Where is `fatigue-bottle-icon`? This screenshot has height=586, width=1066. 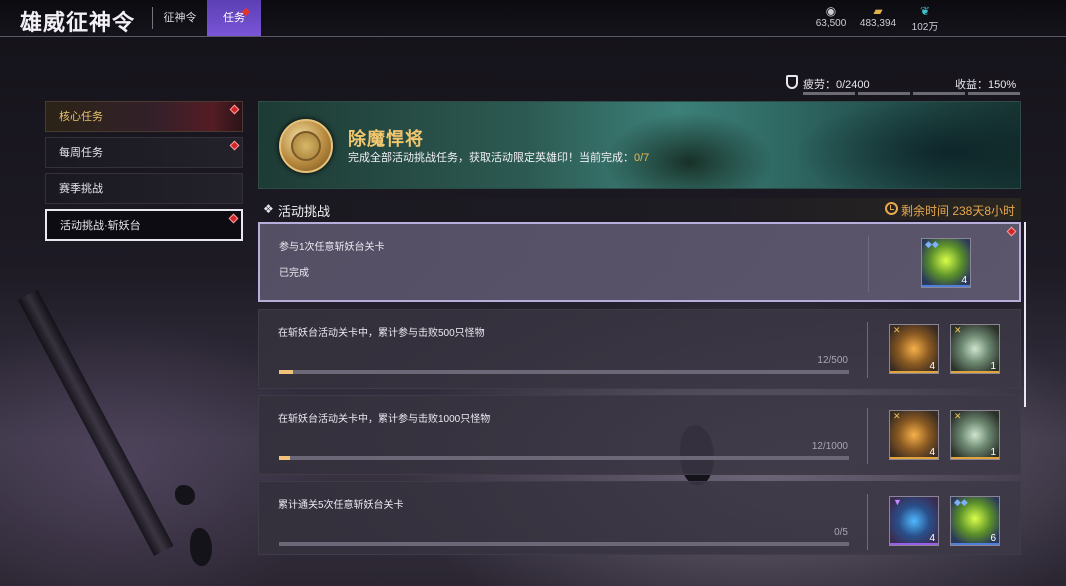 fatigue-bottle-icon is located at coordinates (792, 82).